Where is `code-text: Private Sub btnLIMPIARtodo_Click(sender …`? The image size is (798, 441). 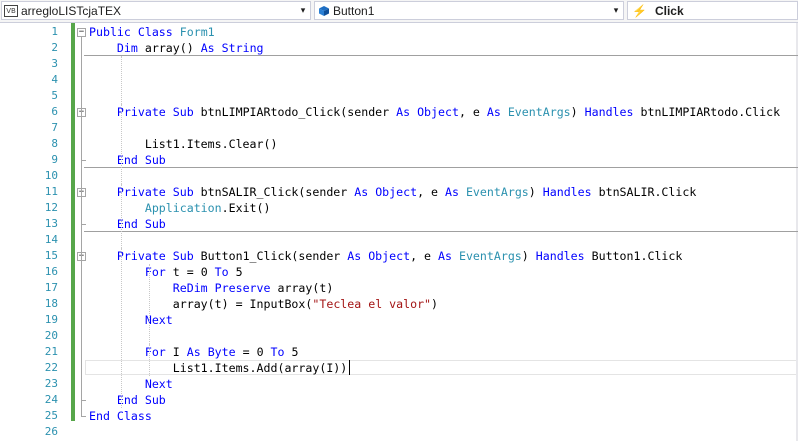 code-text: Private Sub btnLIMPIARtodo_Click(sender … is located at coordinates (434, 112).